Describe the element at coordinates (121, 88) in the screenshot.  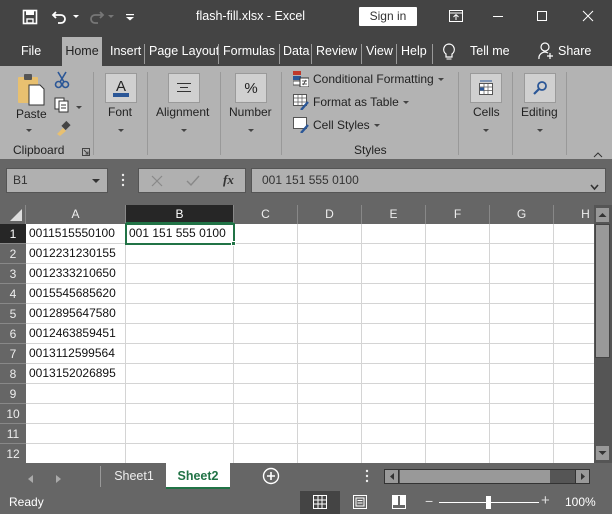
I see `font-icon: A` at that location.